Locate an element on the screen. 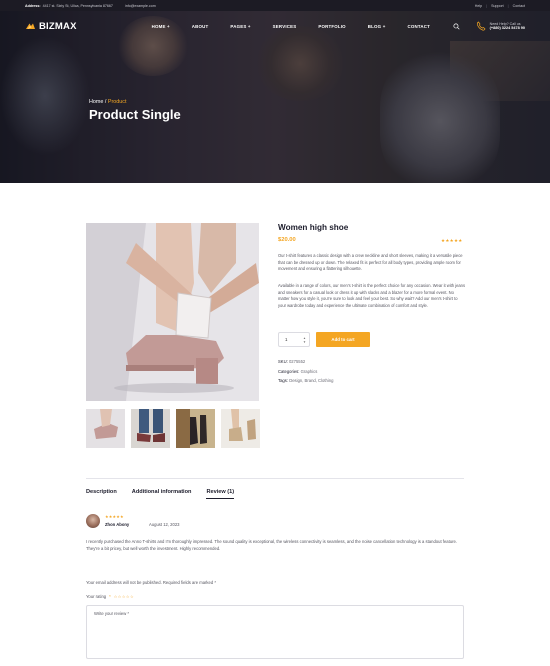 The image size is (550, 666). add-to-cart-button: Add to cart is located at coordinates (343, 339).